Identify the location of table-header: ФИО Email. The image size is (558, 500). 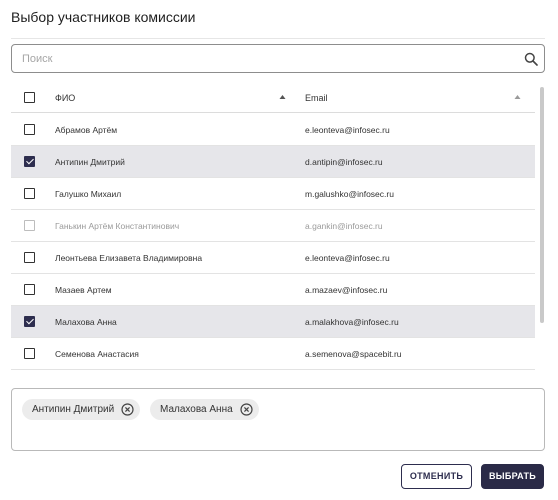
(273, 98).